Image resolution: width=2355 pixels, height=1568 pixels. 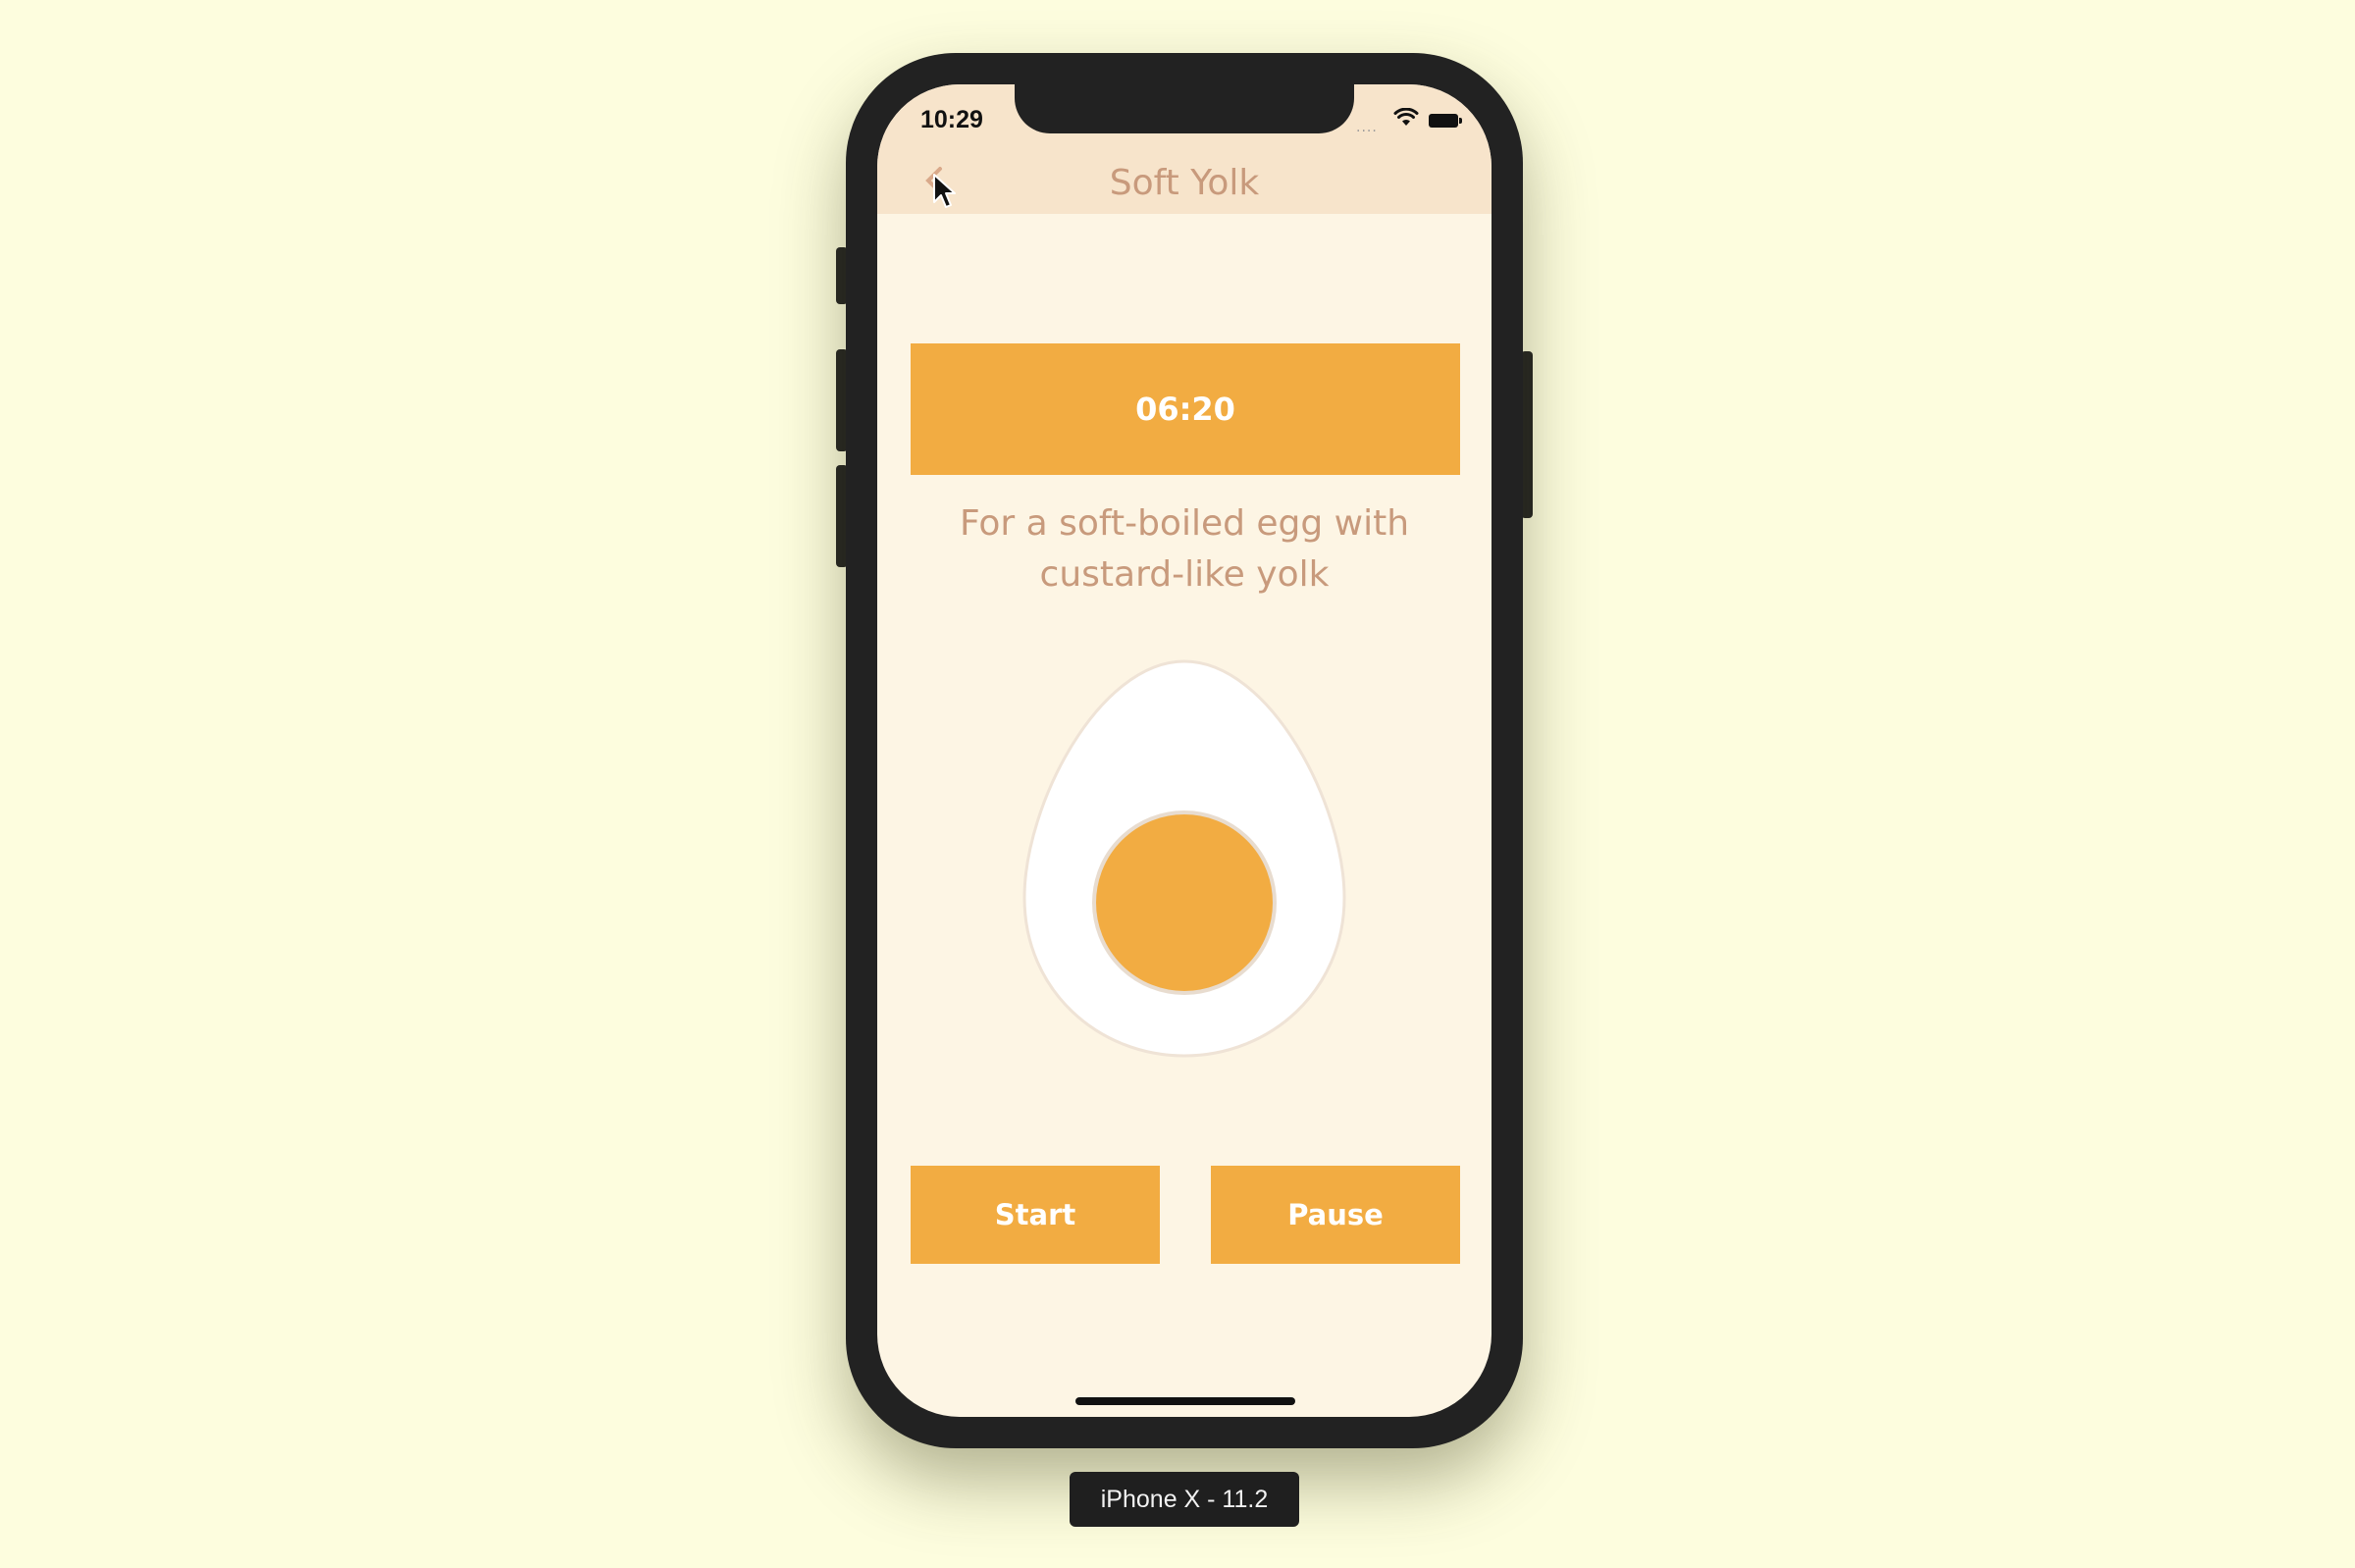 I want to click on page-title: Soft Yolk, so click(x=1184, y=183).